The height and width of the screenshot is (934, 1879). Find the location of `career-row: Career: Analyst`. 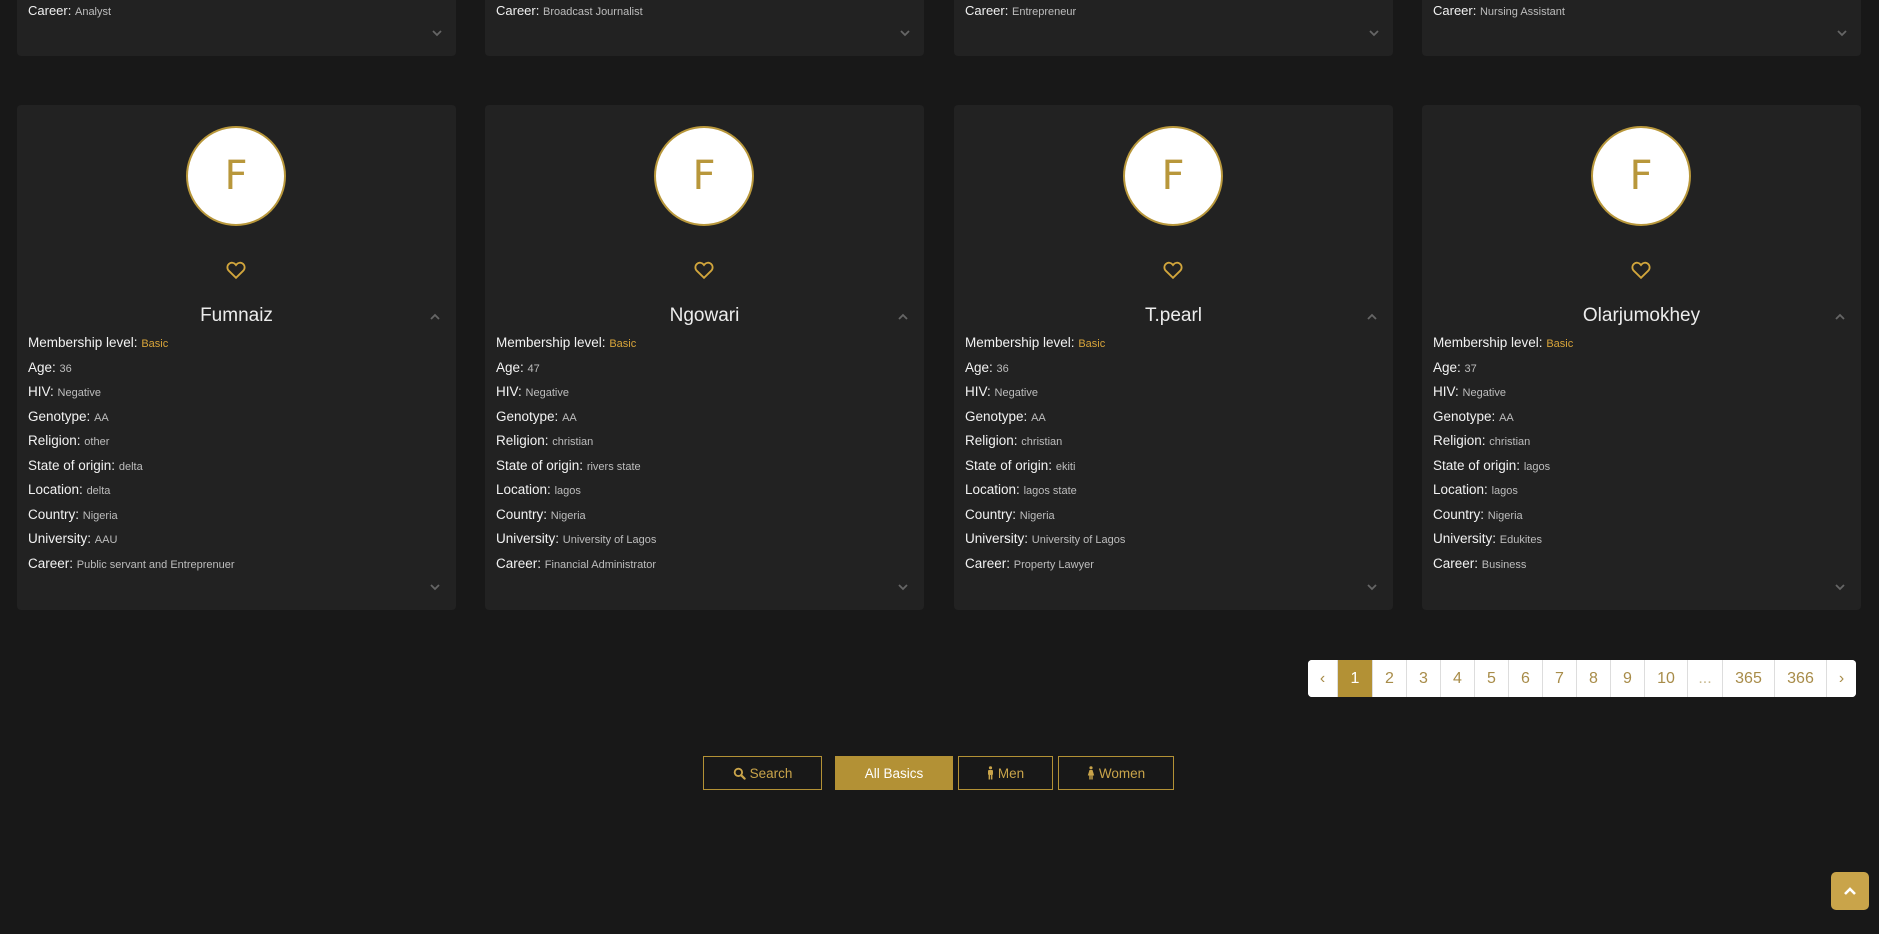

career-row: Career: Analyst is located at coordinates (69, 10).